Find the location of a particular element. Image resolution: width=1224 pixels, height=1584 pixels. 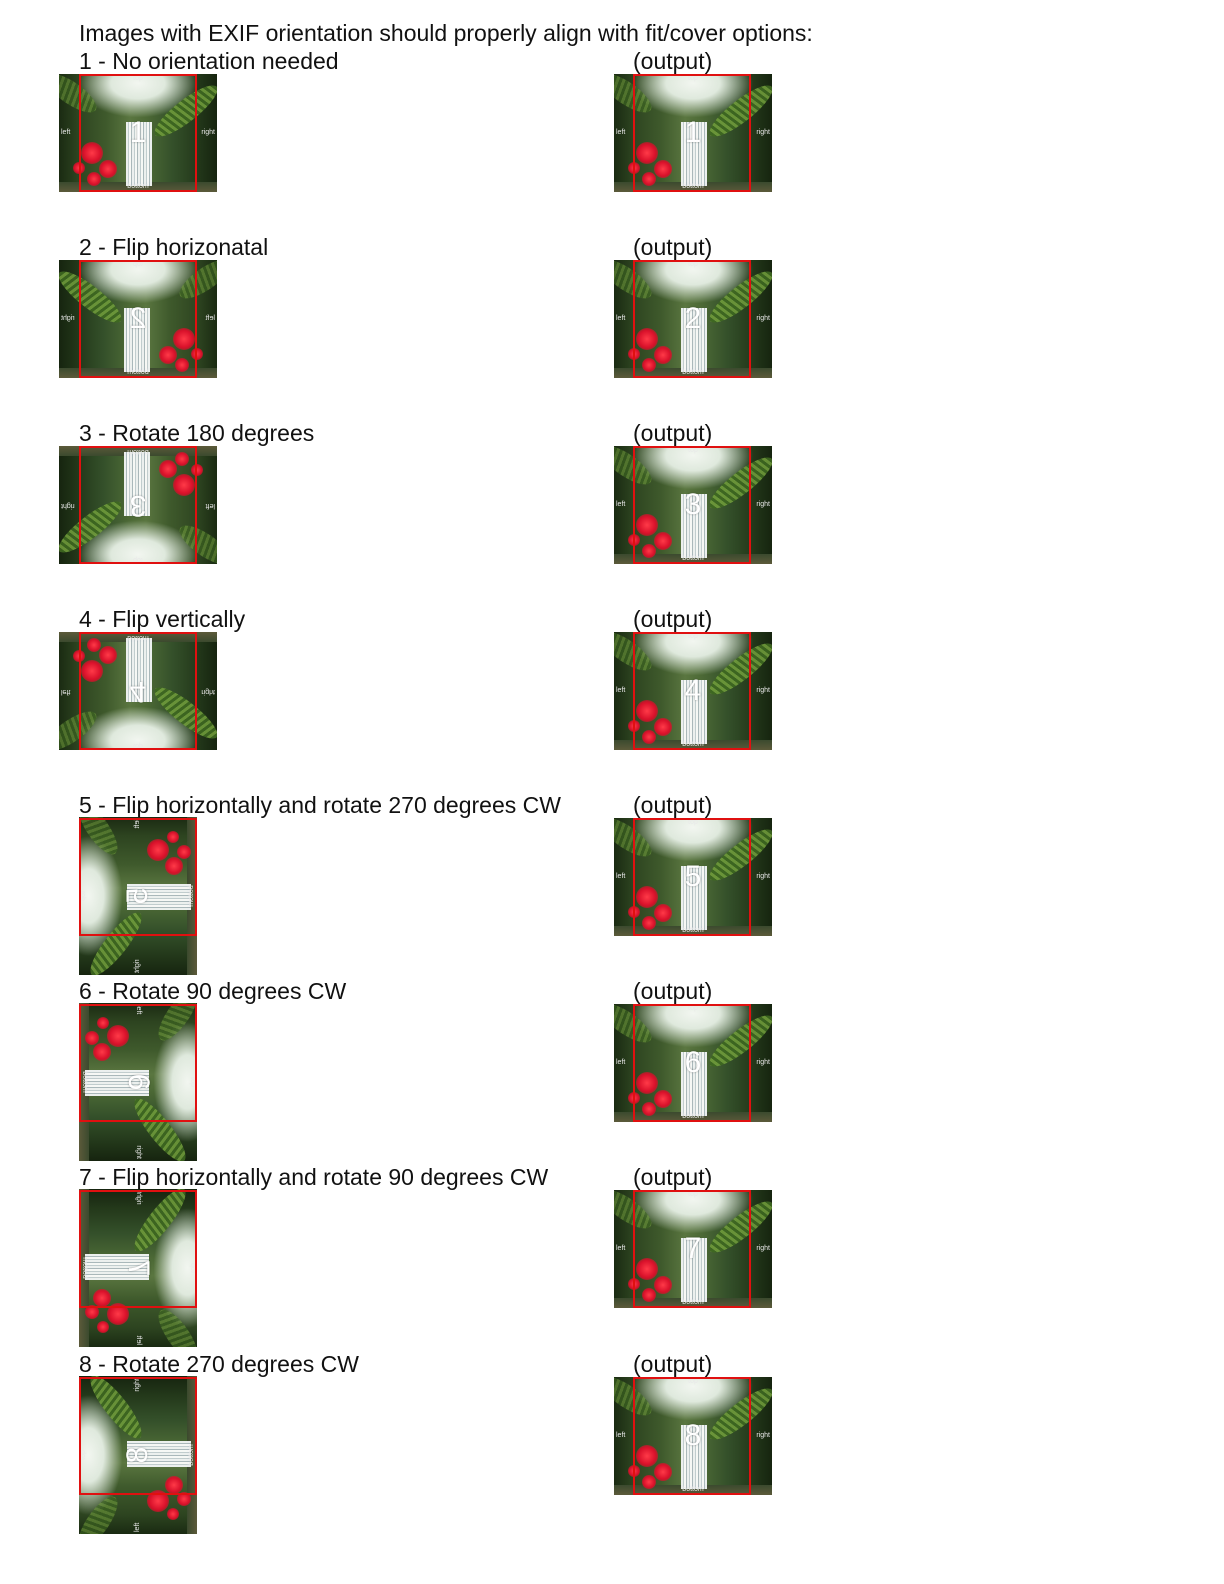

waterfall-photo: 4 left right top bottom is located at coordinates (138, 691).